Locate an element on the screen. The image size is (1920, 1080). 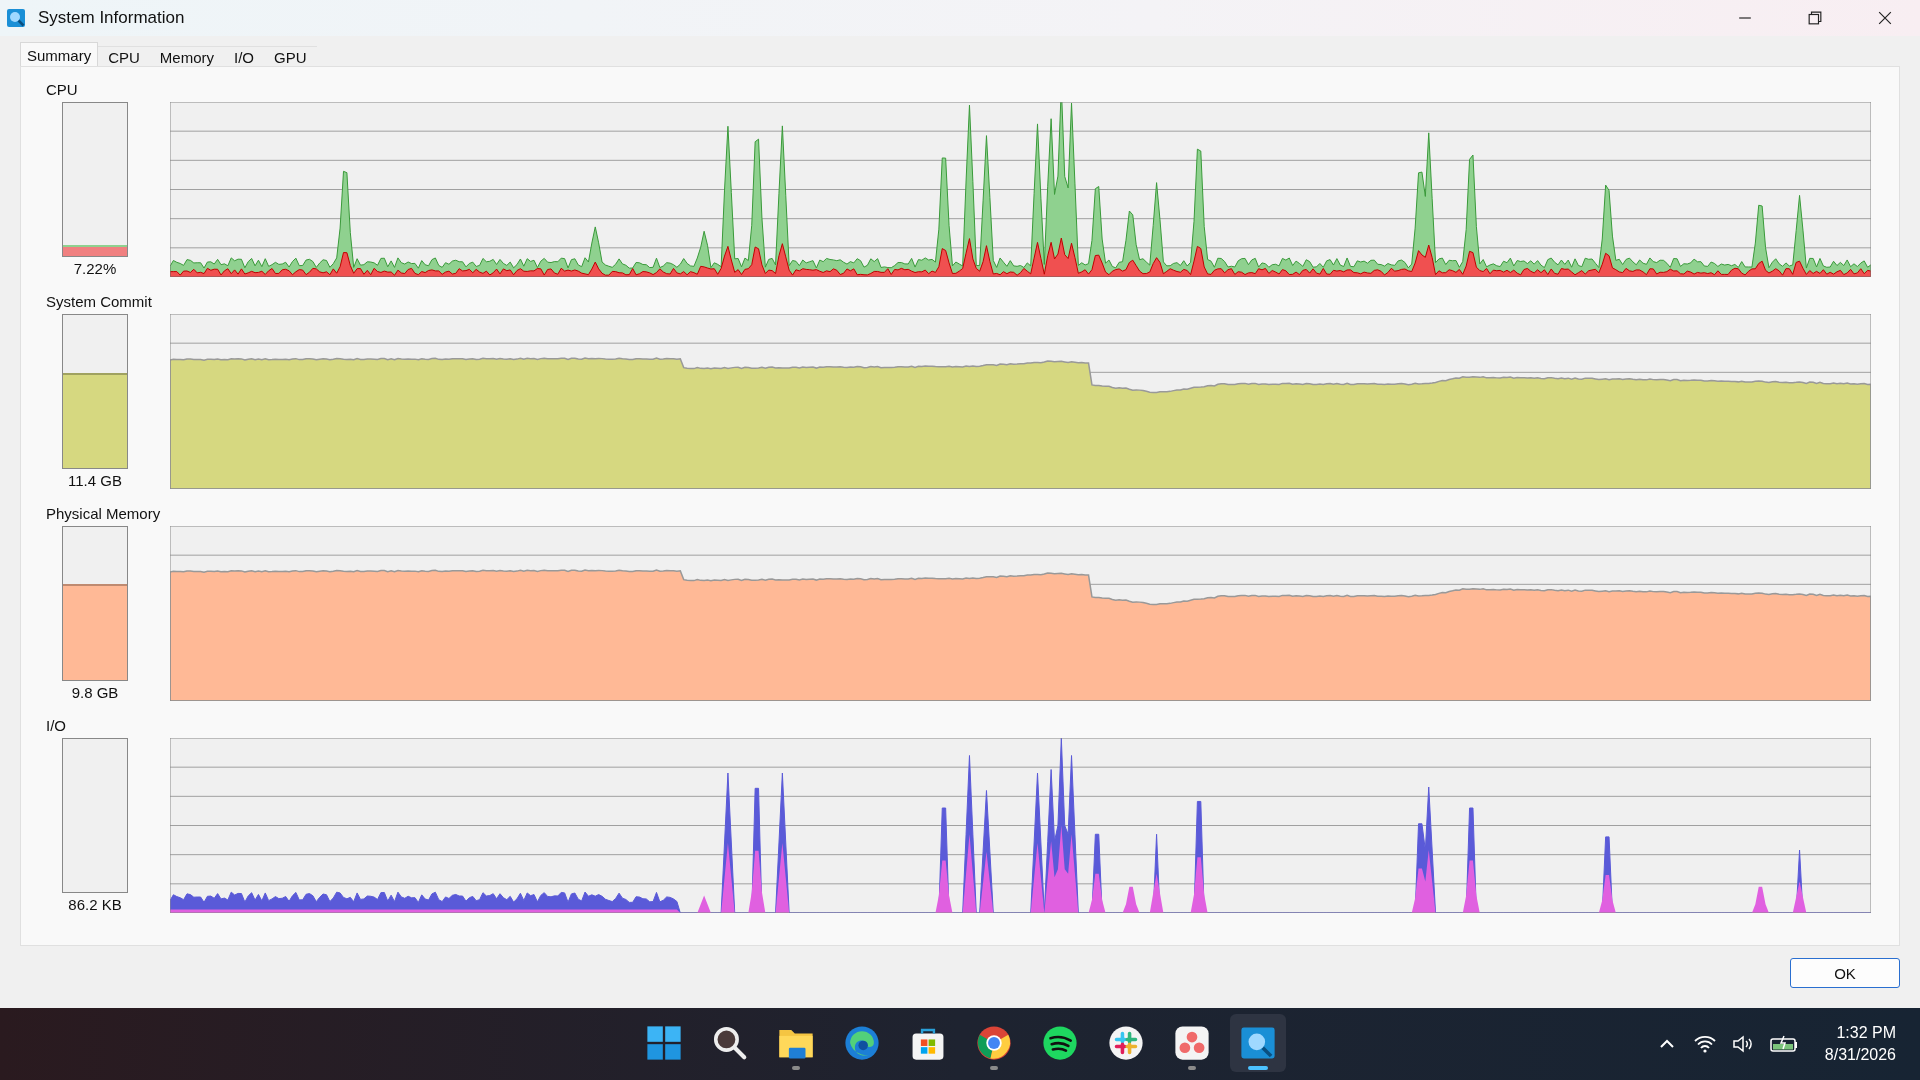
close-icon is located at coordinates (1885, 18).